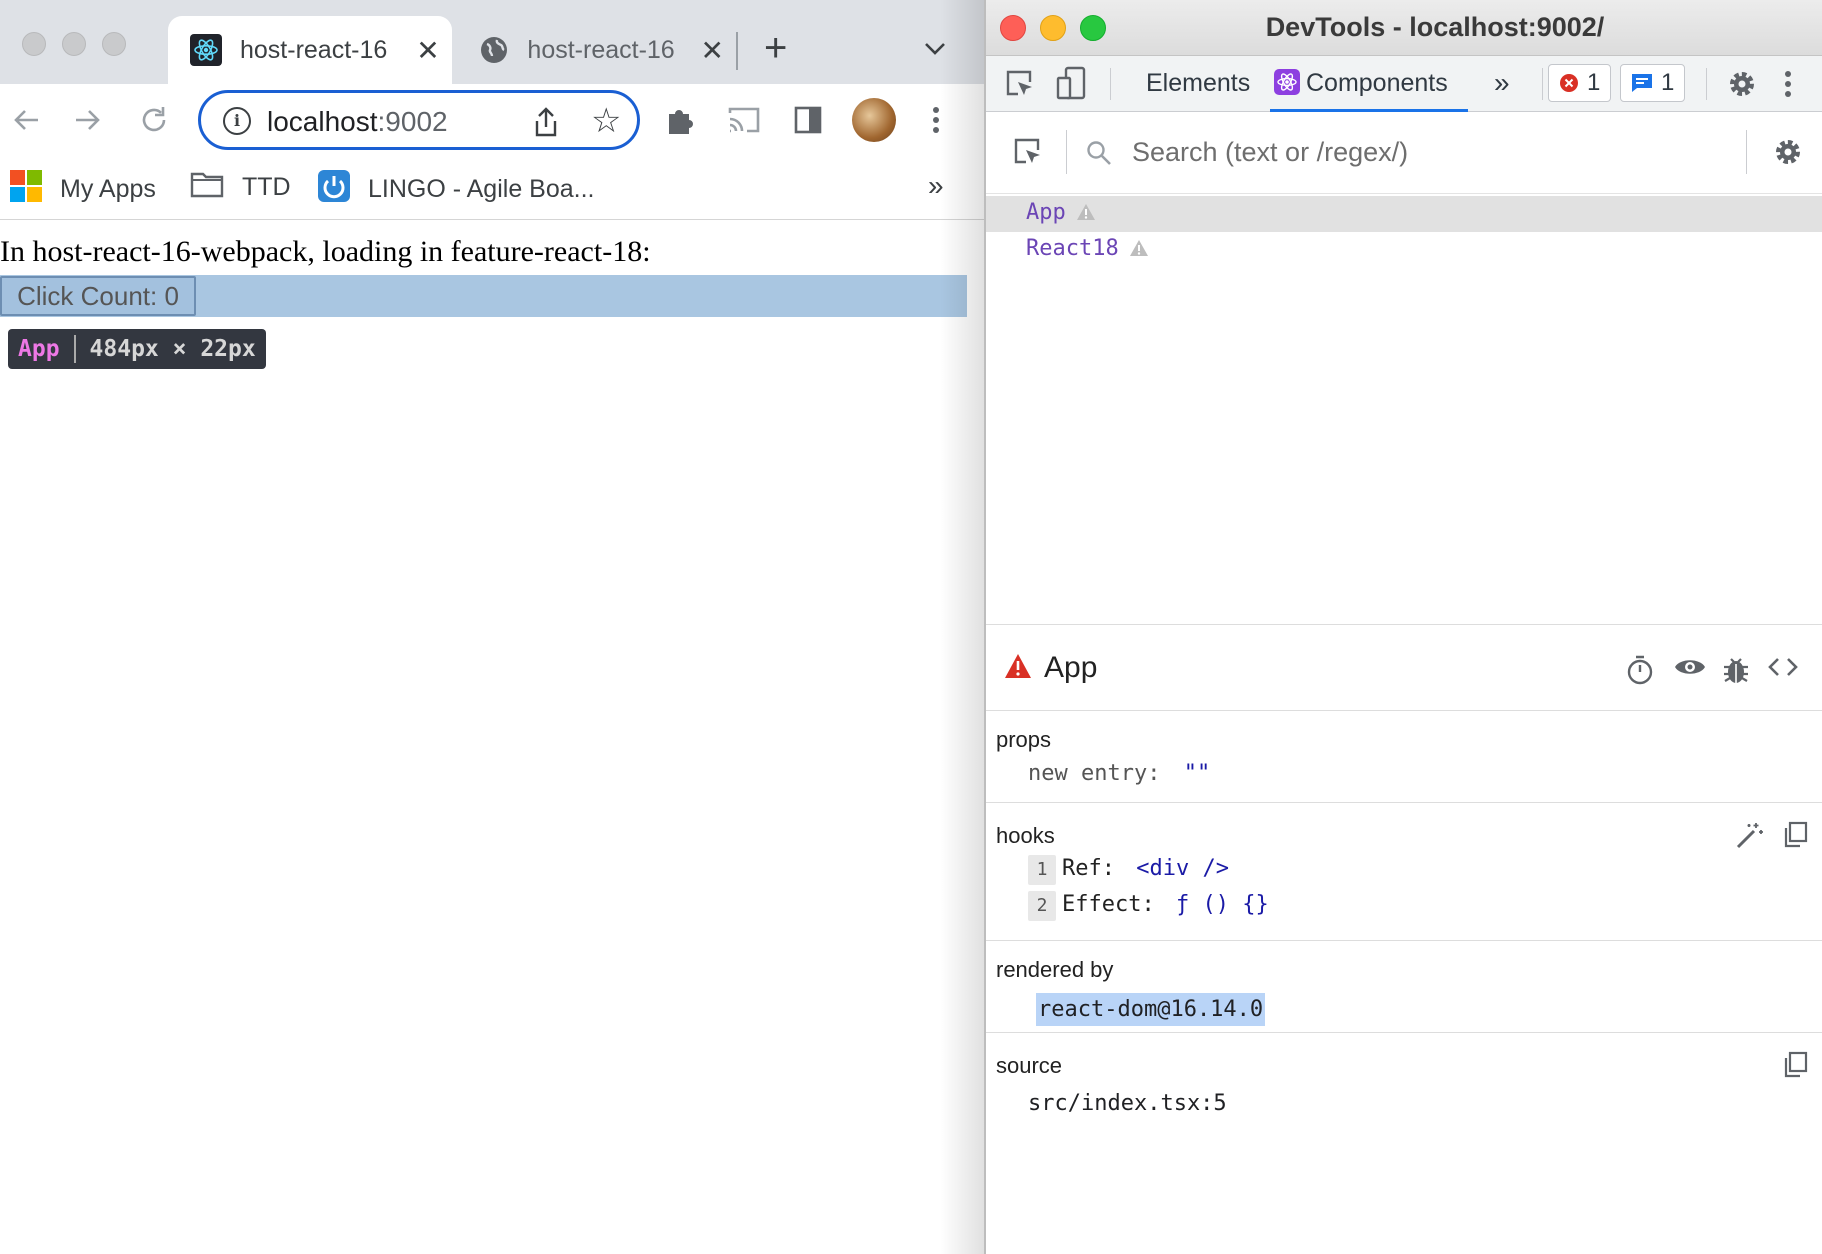 This screenshot has height=1254, width=1822. Describe the element at coordinates (1569, 83) in the screenshot. I see `error-circle-icon` at that location.